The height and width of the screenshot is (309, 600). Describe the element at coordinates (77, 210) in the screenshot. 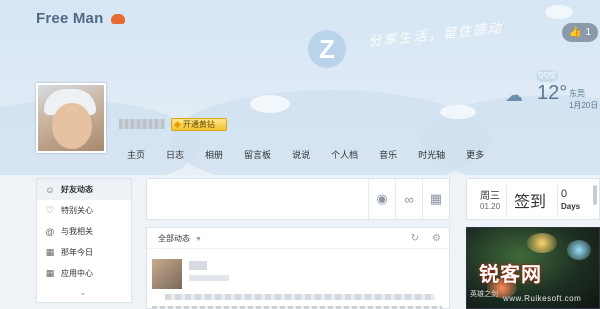

I see `sidebar-item-label: 特别关心` at that location.